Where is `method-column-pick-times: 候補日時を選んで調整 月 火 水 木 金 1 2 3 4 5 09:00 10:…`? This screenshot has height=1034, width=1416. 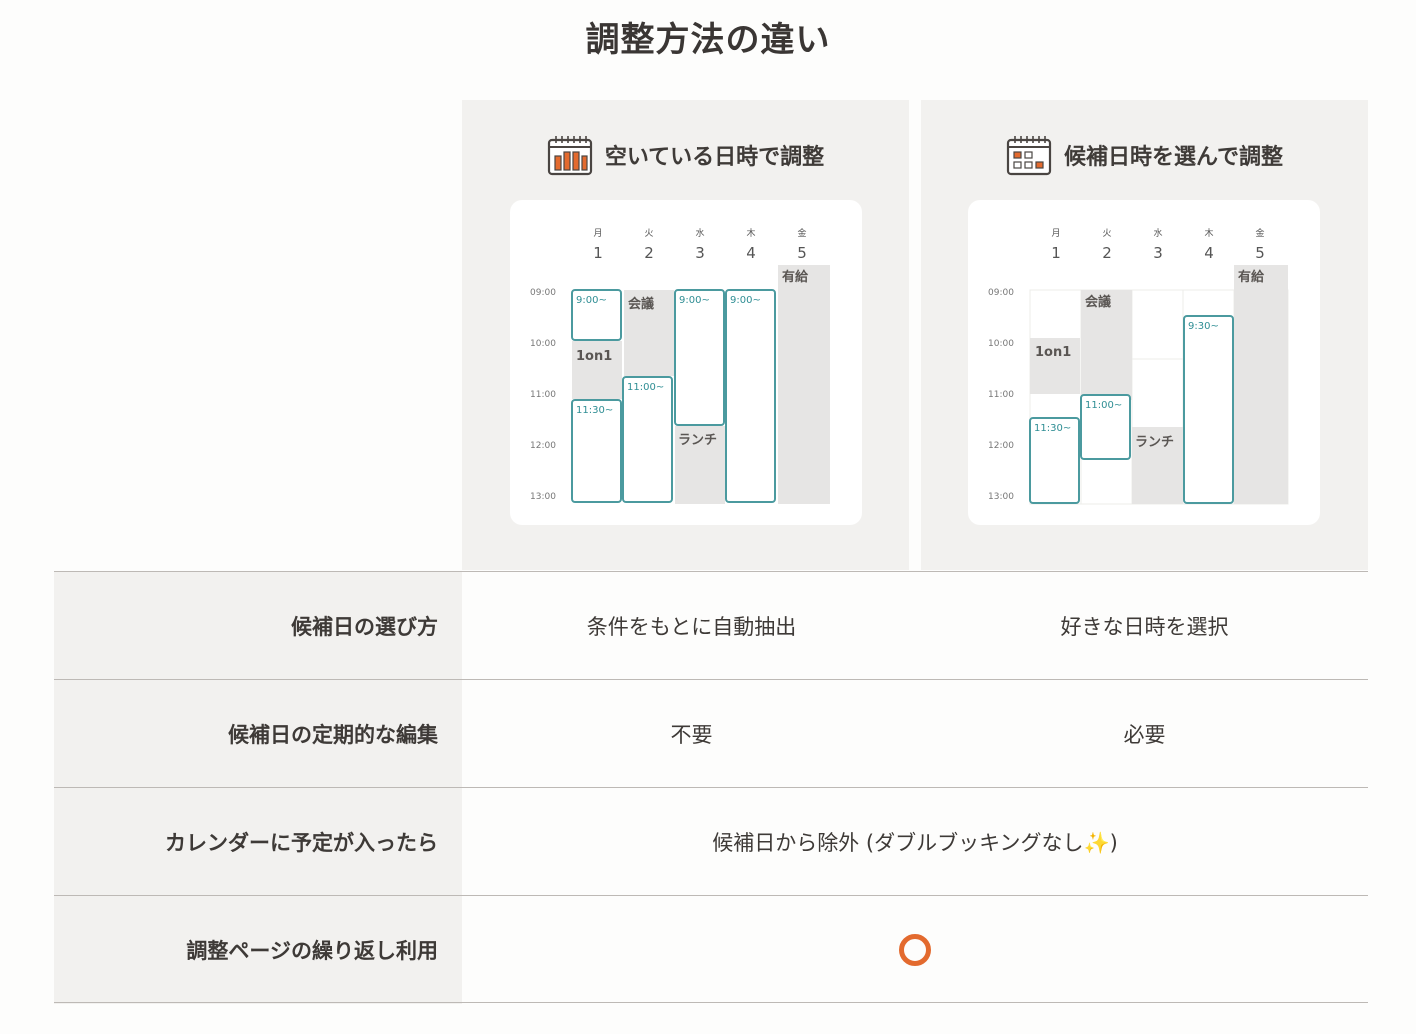 method-column-pick-times: 候補日時を選んで調整 月 火 水 木 金 1 2 3 4 5 09:00 10:… is located at coordinates (1144, 335).